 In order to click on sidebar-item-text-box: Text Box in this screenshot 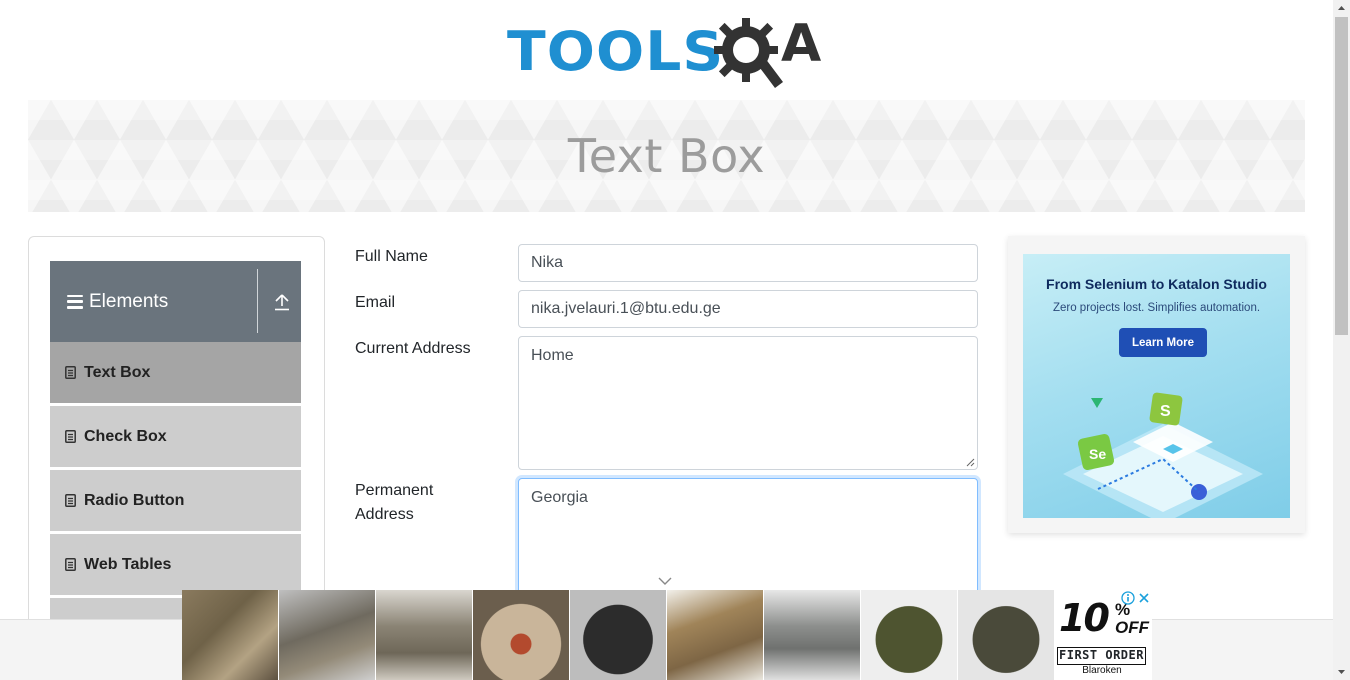, I will do `click(175, 373)`.